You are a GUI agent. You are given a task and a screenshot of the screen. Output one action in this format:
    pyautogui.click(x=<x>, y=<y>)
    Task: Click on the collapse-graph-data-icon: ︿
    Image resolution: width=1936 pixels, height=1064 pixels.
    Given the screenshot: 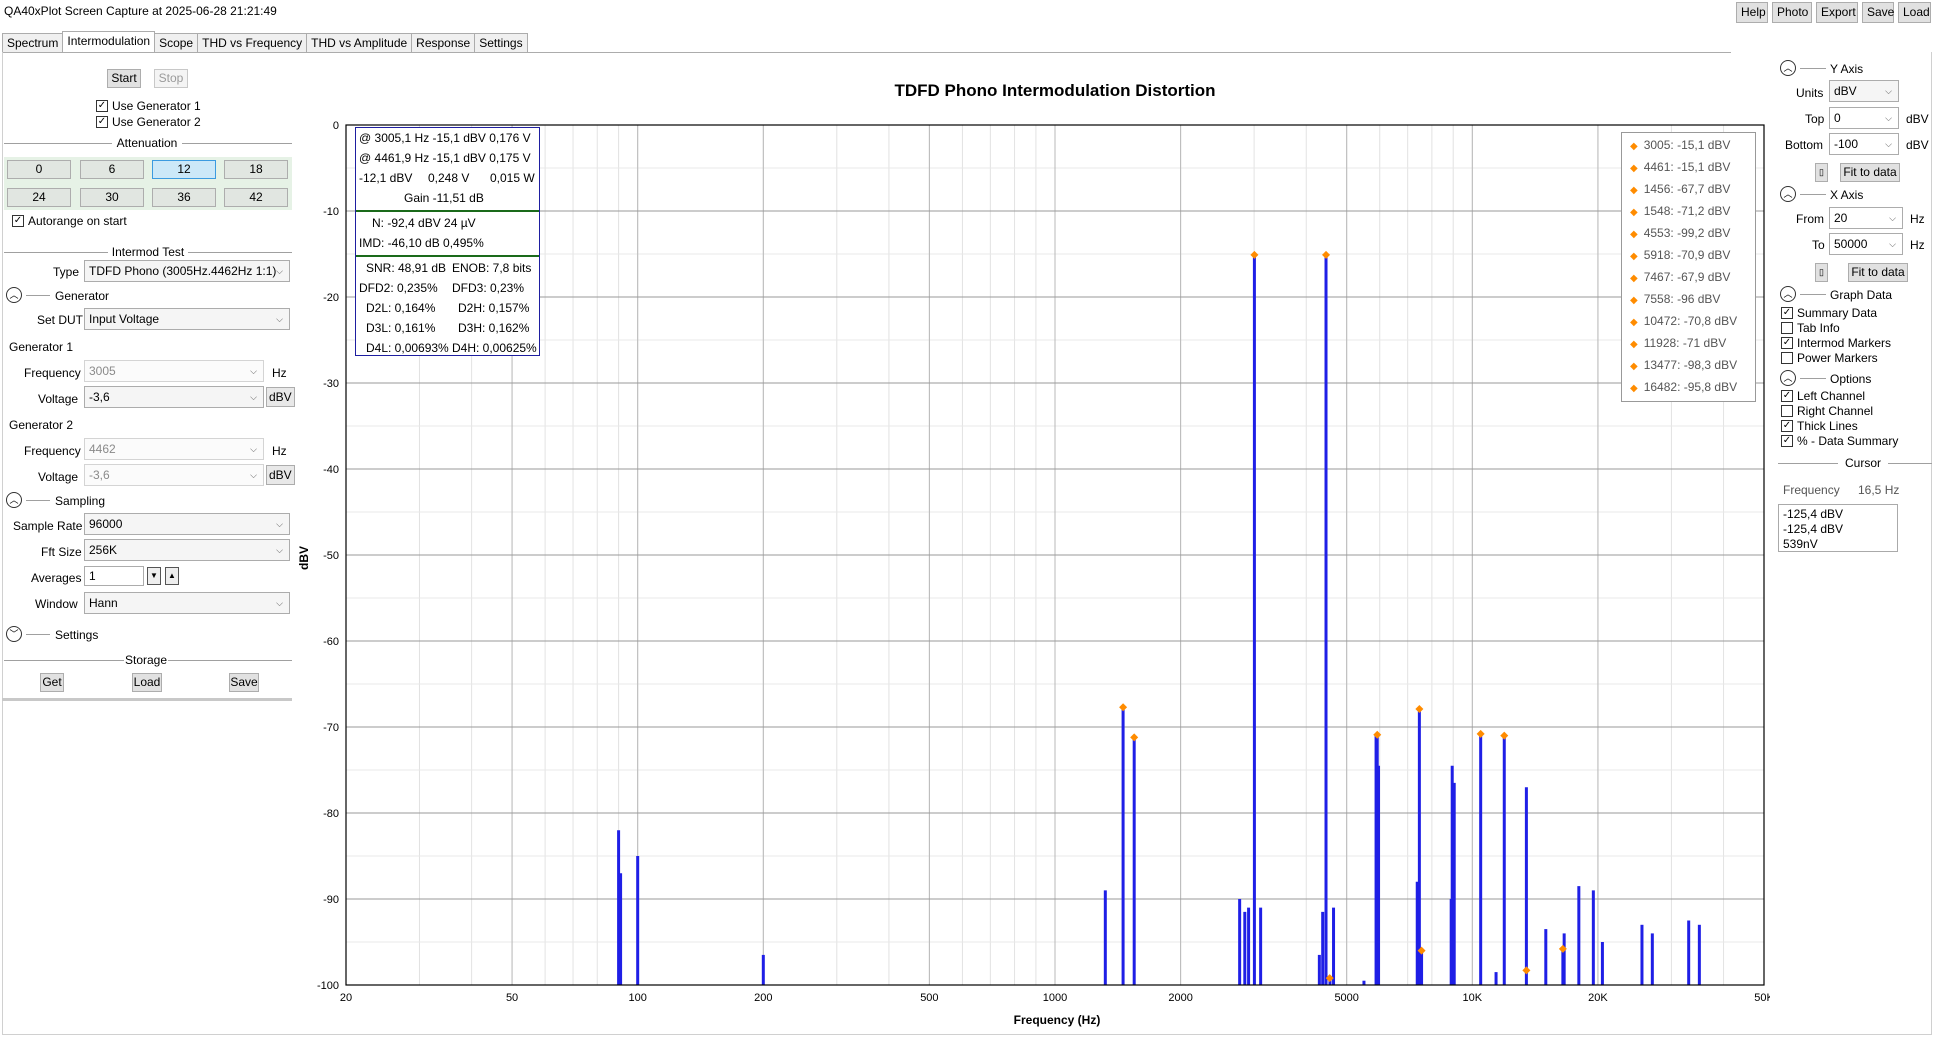 What is the action you would take?
    pyautogui.click(x=1788, y=294)
    